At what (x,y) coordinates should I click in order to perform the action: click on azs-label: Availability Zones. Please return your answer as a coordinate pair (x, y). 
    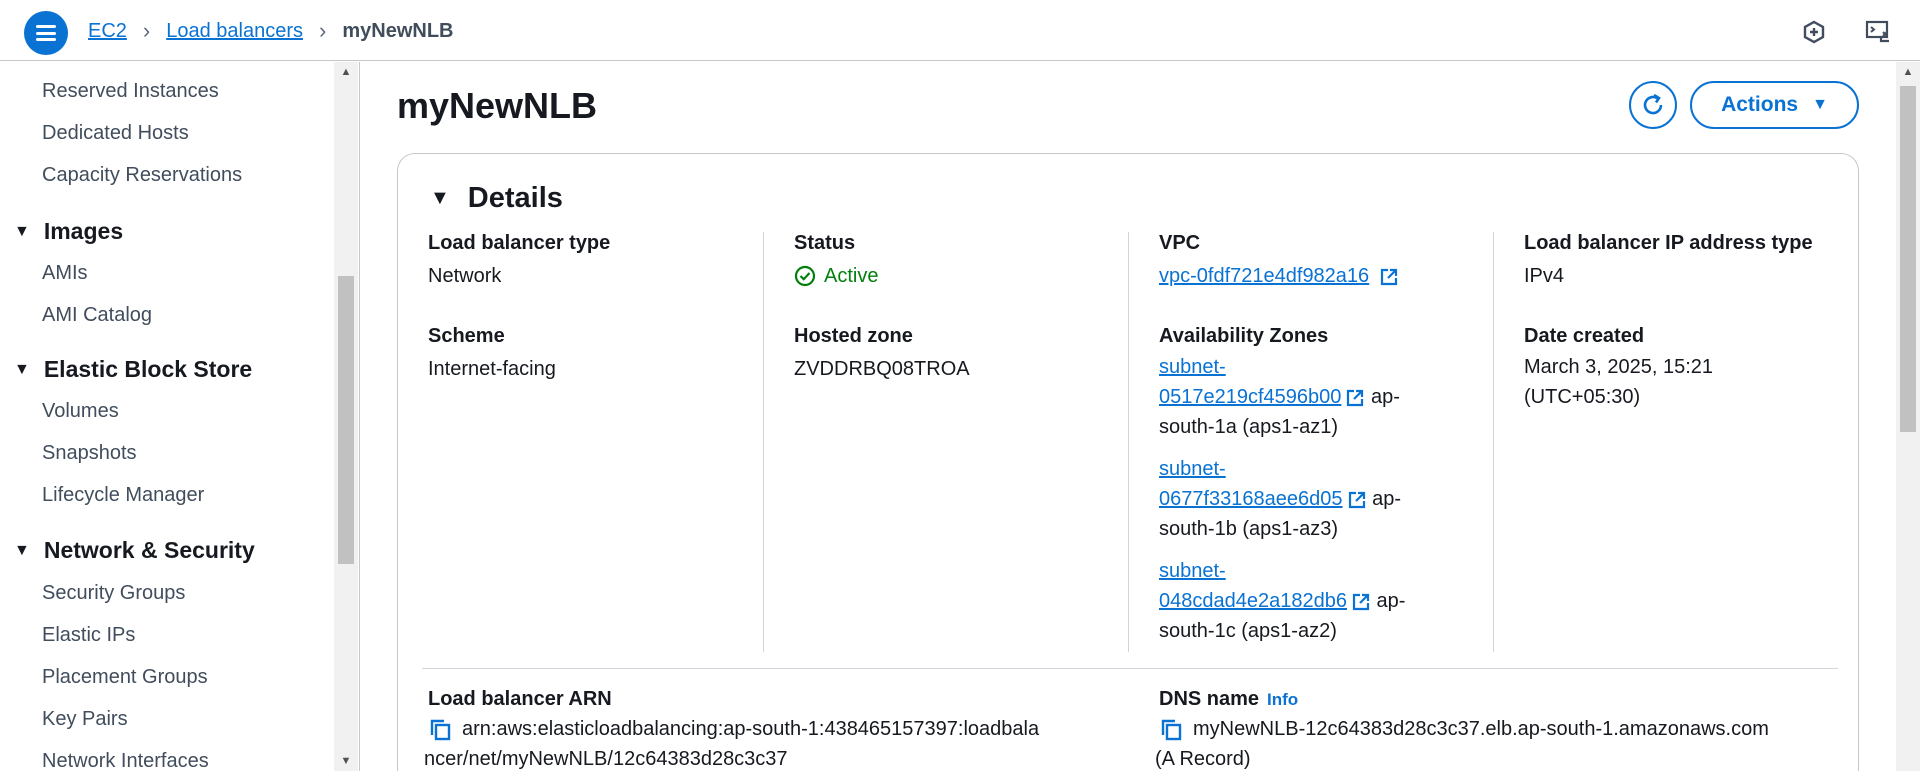
    Looking at the image, I should click on (1244, 336).